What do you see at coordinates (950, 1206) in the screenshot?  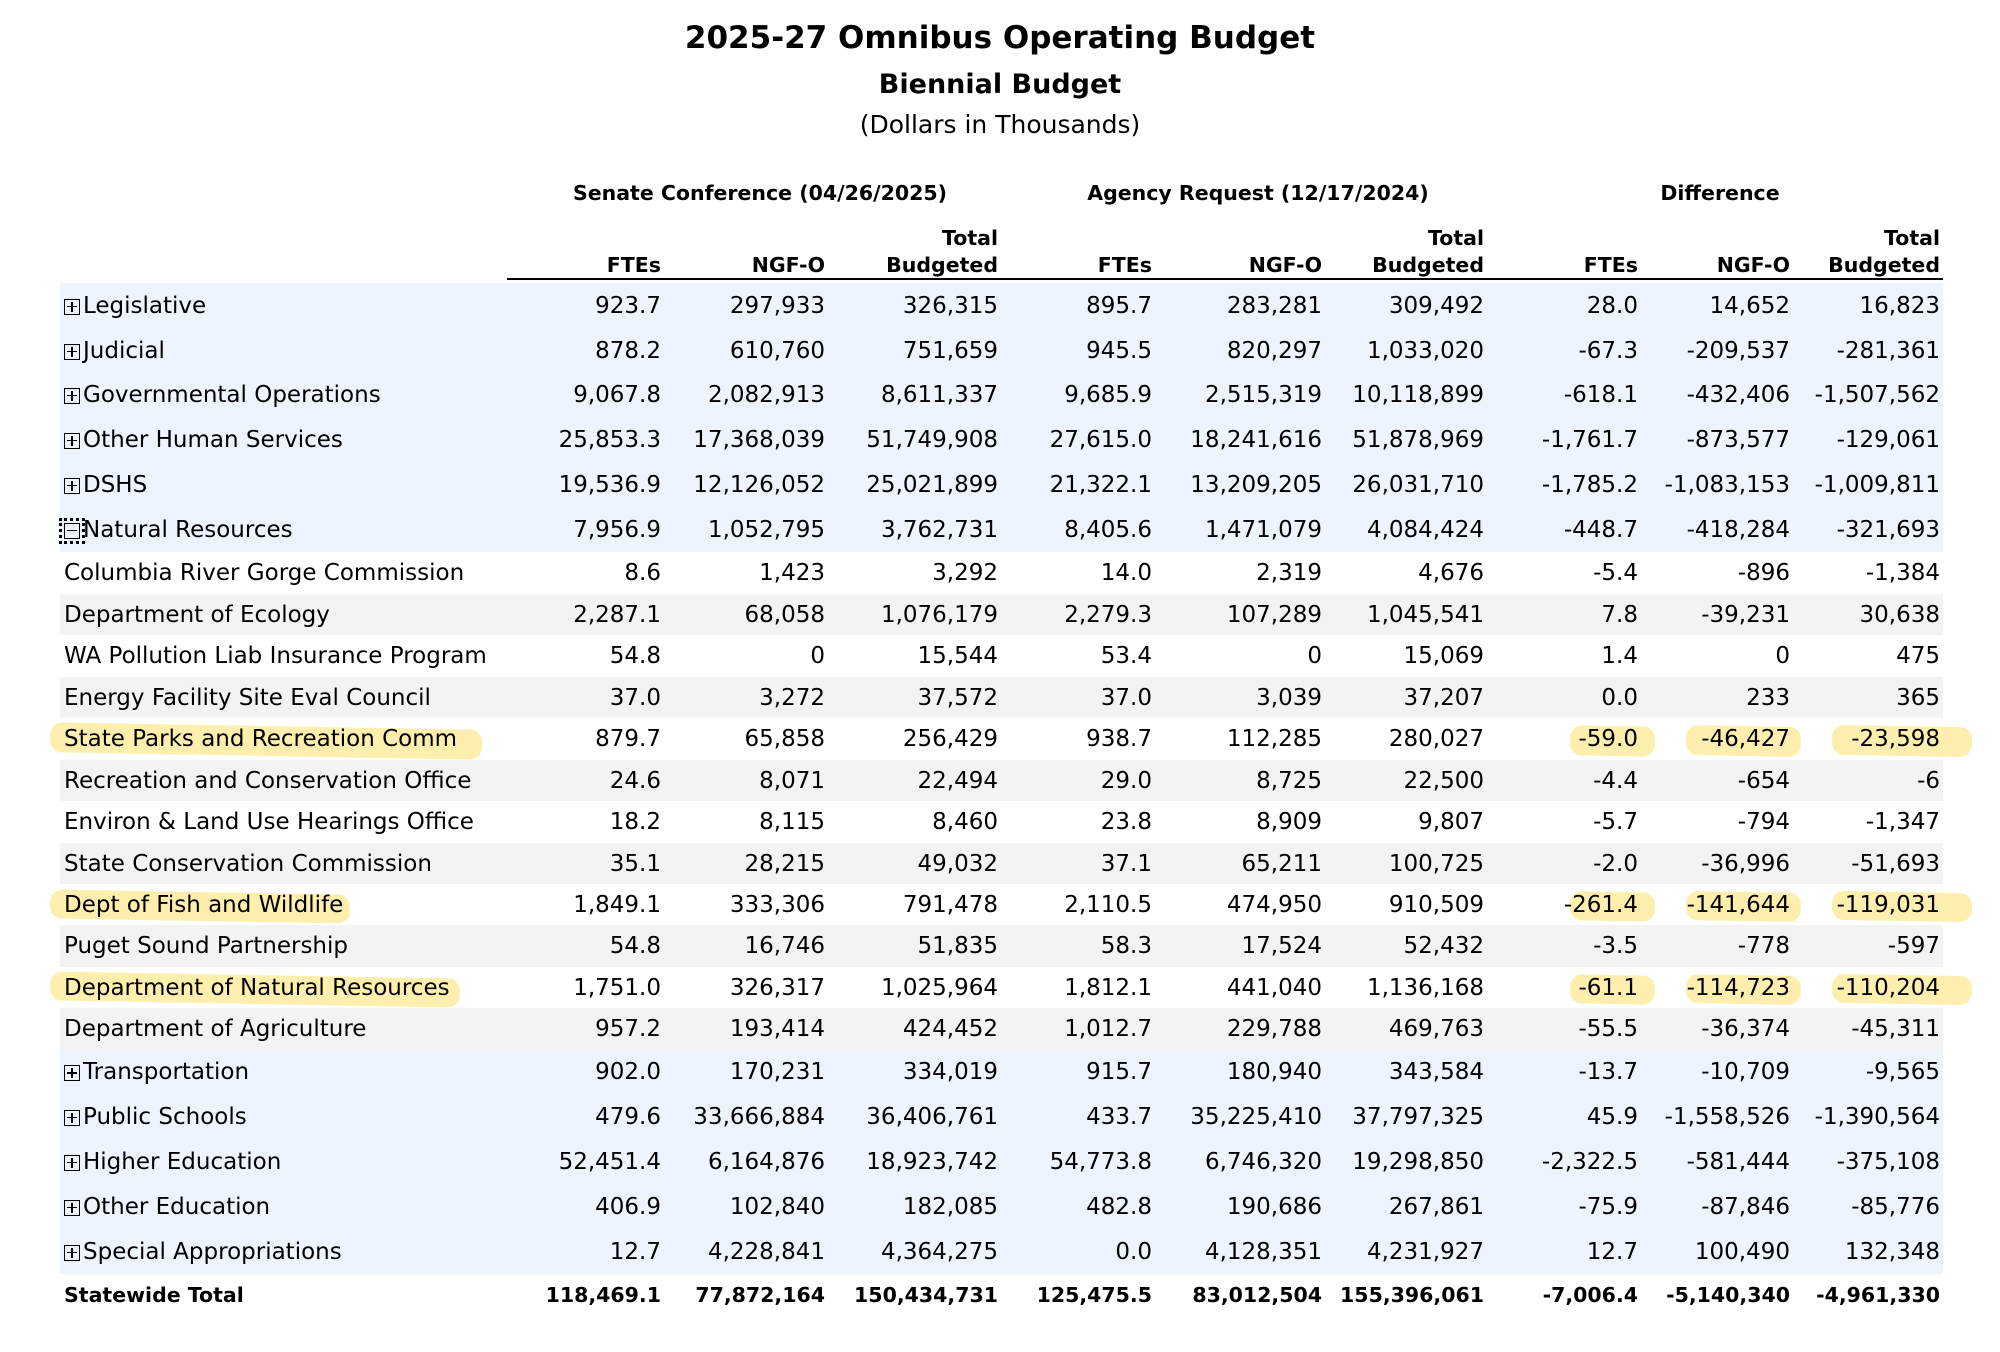 I see `cell-senate-total-budgeted: 182,085` at bounding box center [950, 1206].